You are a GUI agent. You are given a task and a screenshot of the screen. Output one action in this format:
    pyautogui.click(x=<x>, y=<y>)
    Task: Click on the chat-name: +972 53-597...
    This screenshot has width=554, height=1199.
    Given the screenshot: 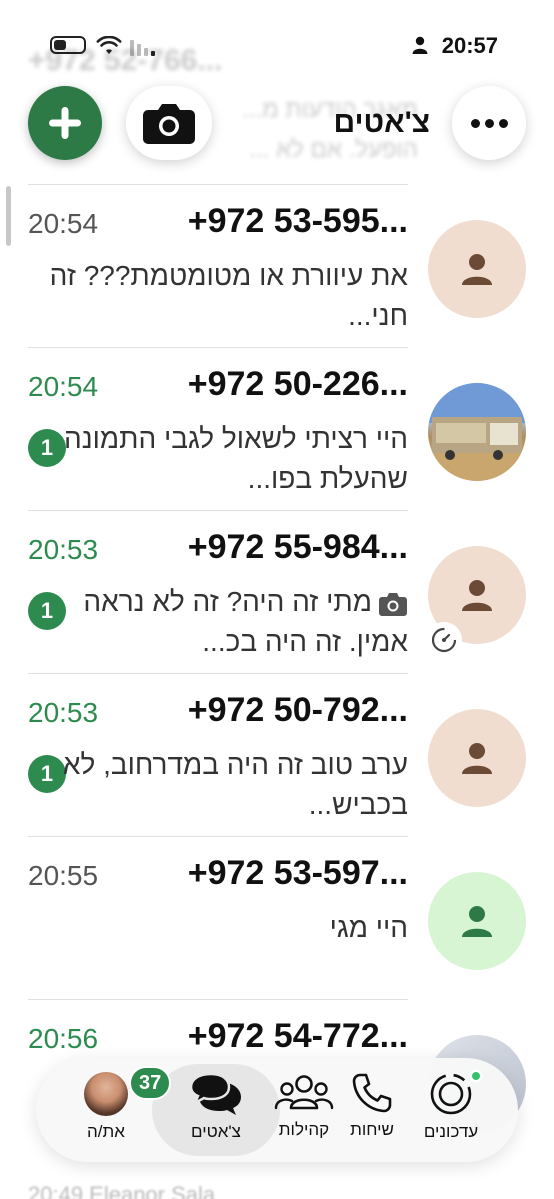 What is the action you would take?
    pyautogui.click(x=297, y=873)
    